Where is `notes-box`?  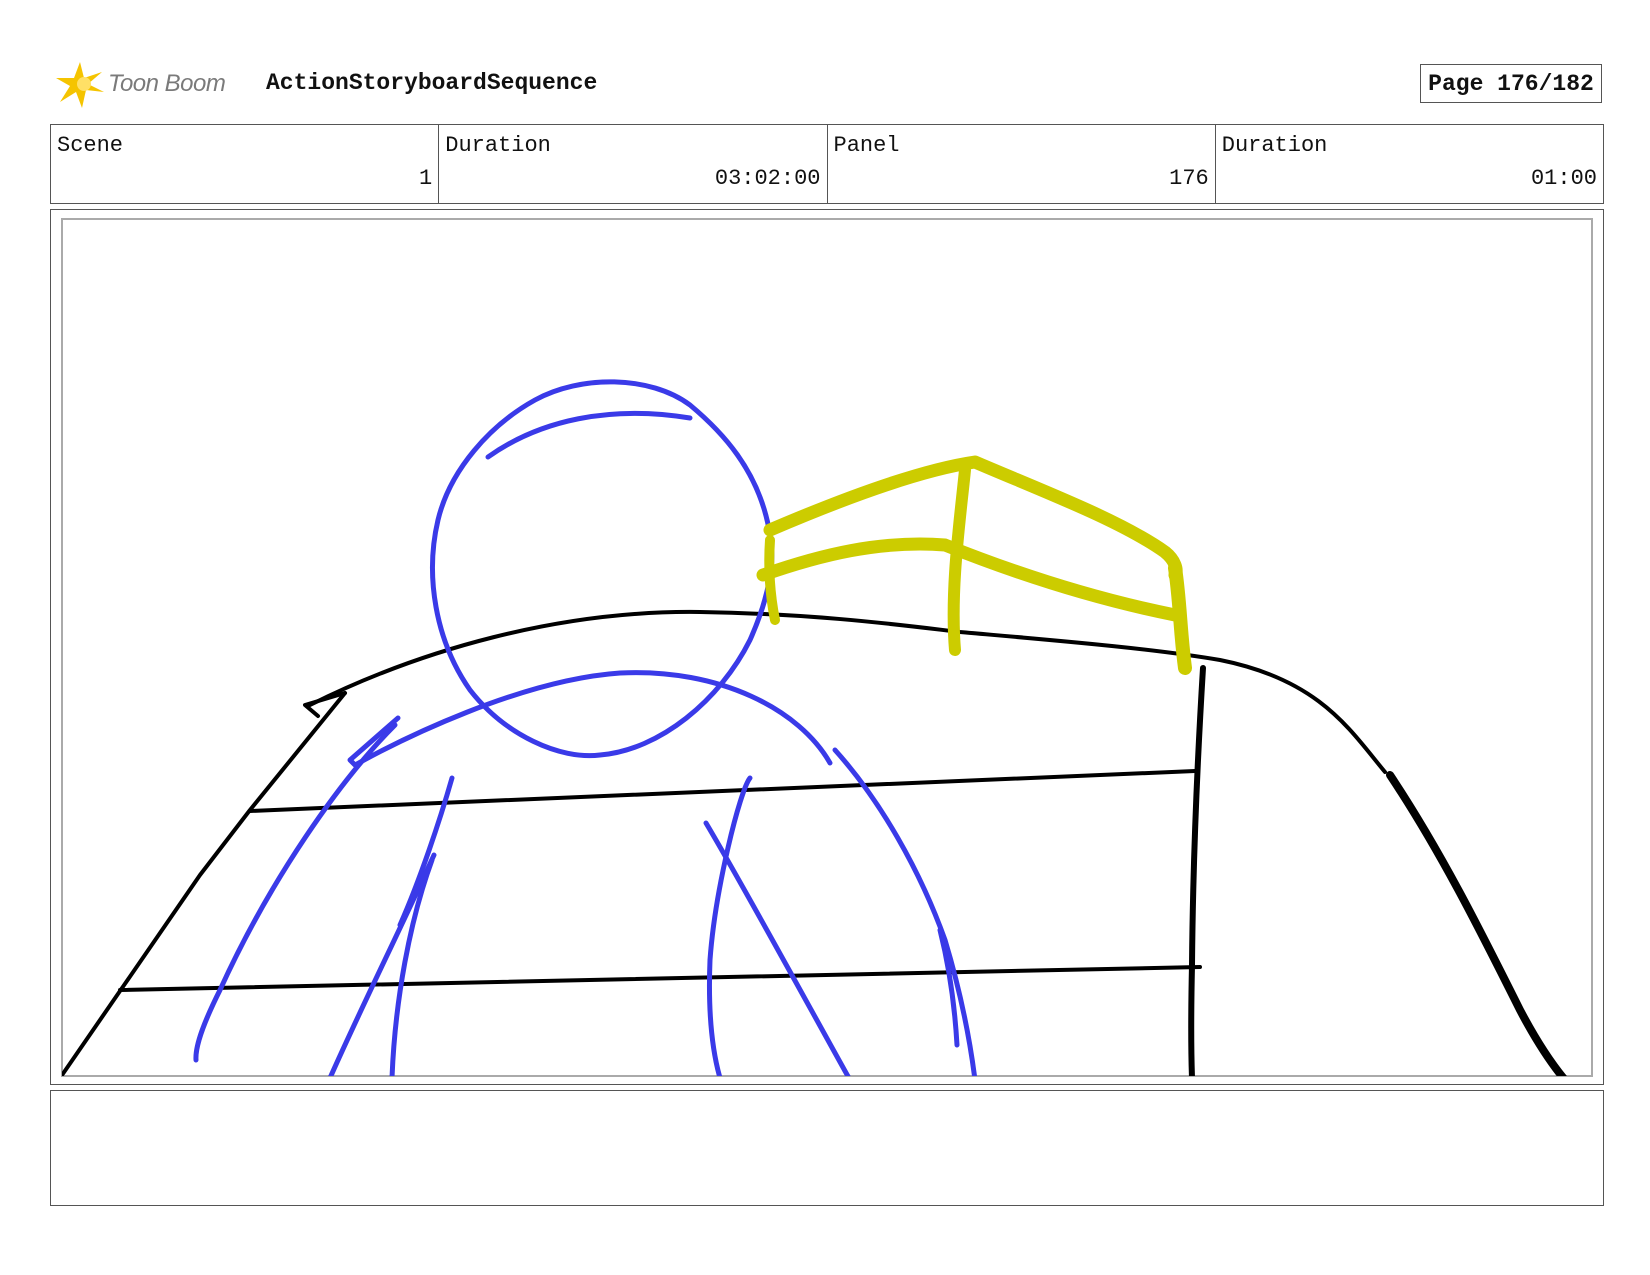
notes-box is located at coordinates (827, 1148).